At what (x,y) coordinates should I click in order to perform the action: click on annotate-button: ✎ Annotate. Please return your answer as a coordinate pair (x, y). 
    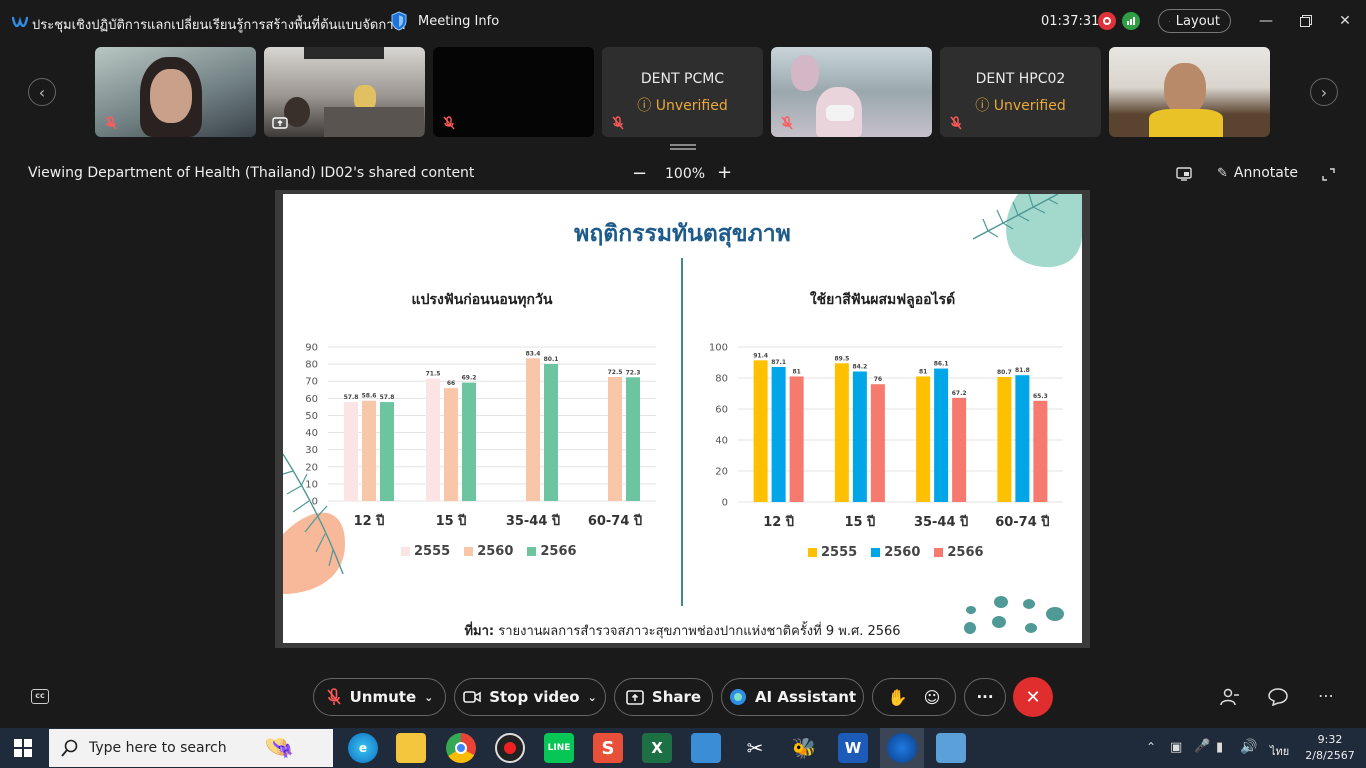
    Looking at the image, I should click on (1257, 173).